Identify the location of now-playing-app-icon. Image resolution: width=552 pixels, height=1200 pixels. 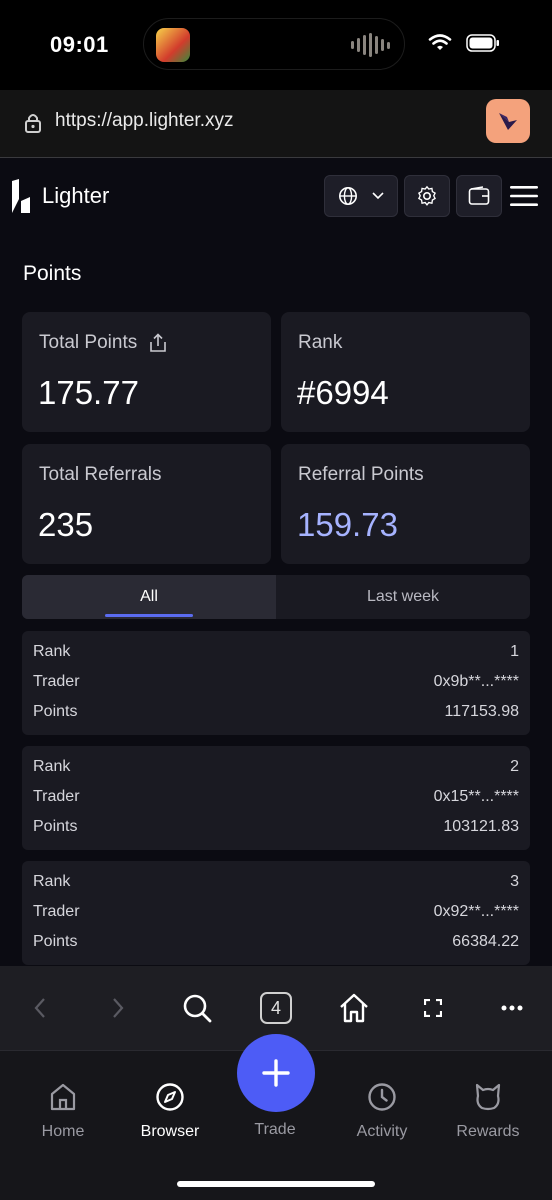
(173, 45).